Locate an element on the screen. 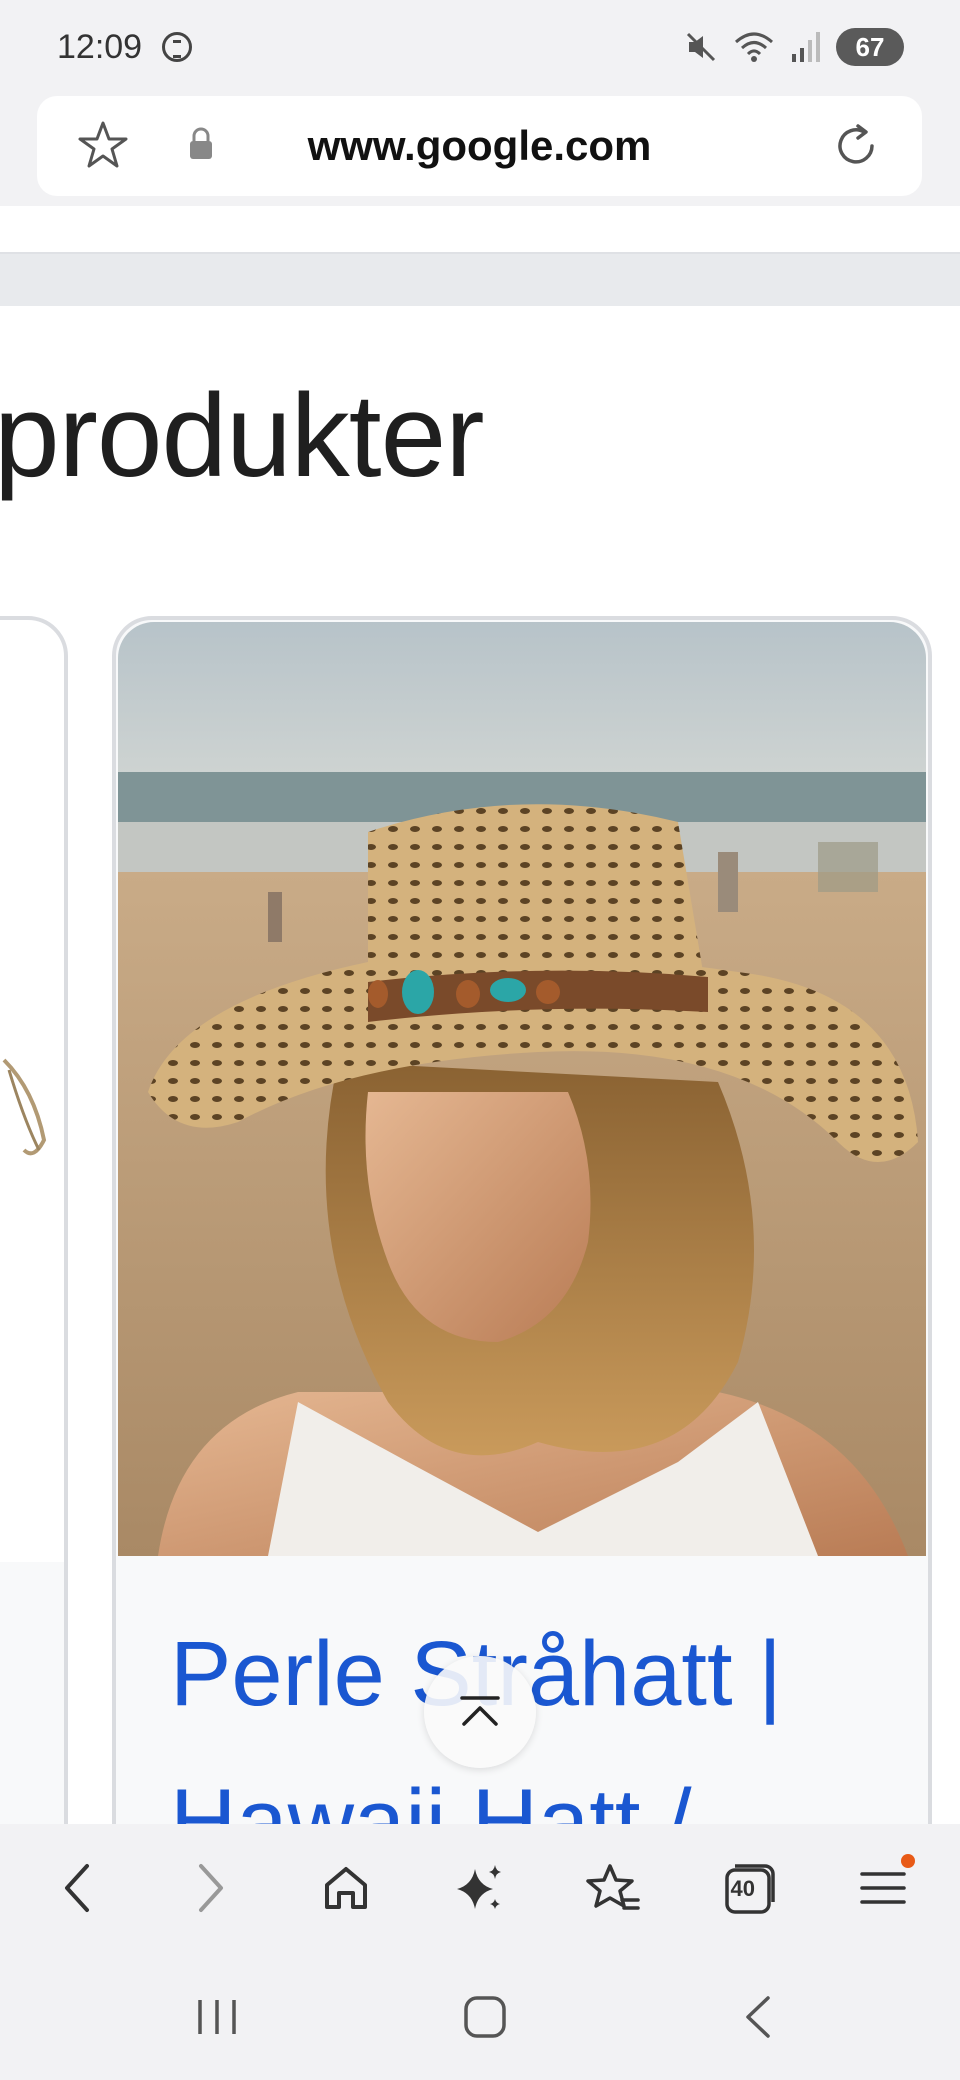 The image size is (960, 2080). scroll-to-top-button is located at coordinates (480, 1712).